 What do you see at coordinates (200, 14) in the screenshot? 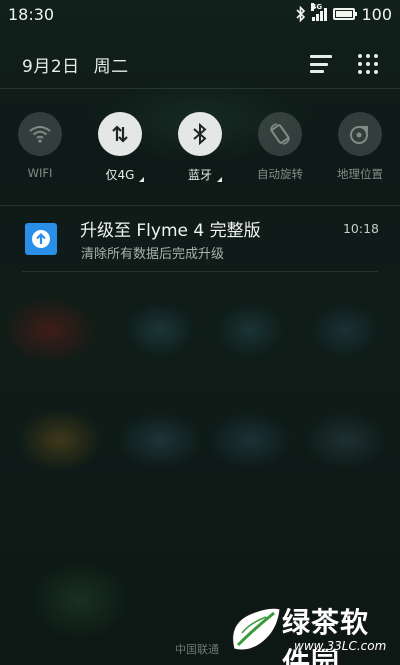
I see `status-bar: 18:30 4G 100` at bounding box center [200, 14].